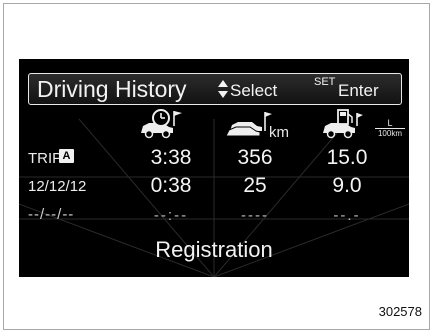  What do you see at coordinates (358, 90) in the screenshot?
I see `enter-hint: Enter` at bounding box center [358, 90].